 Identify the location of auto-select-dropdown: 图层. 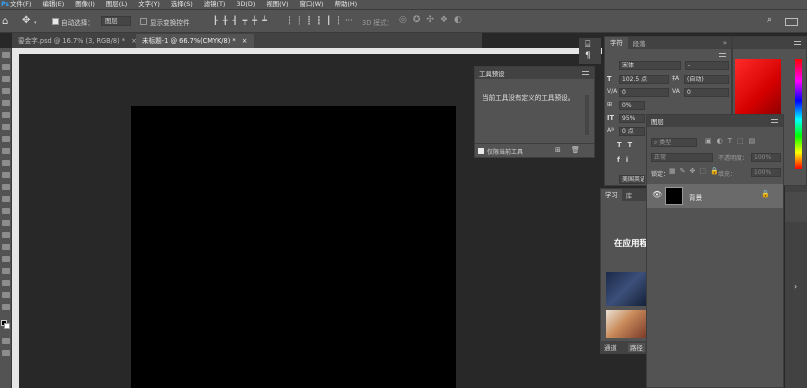
(116, 21).